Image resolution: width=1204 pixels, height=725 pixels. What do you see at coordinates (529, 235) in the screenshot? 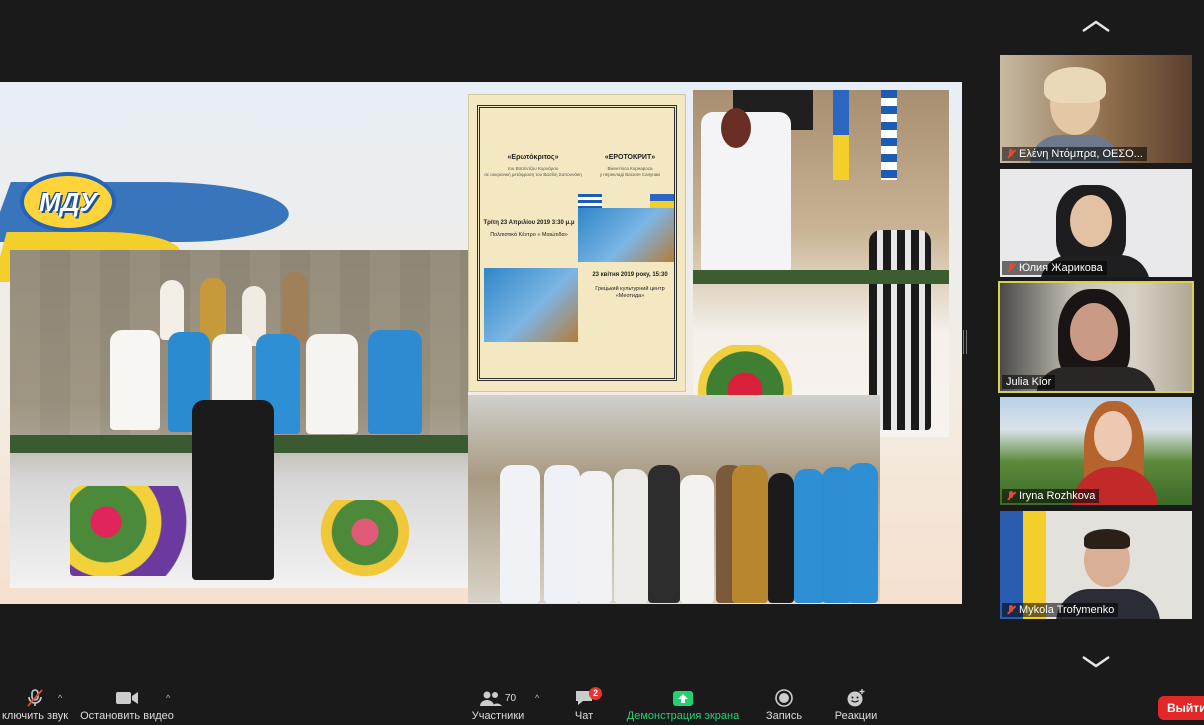
I see `poster-venue-greek: Πολιτιστικό Κέντρο « Μαιώτιδα»` at bounding box center [529, 235].